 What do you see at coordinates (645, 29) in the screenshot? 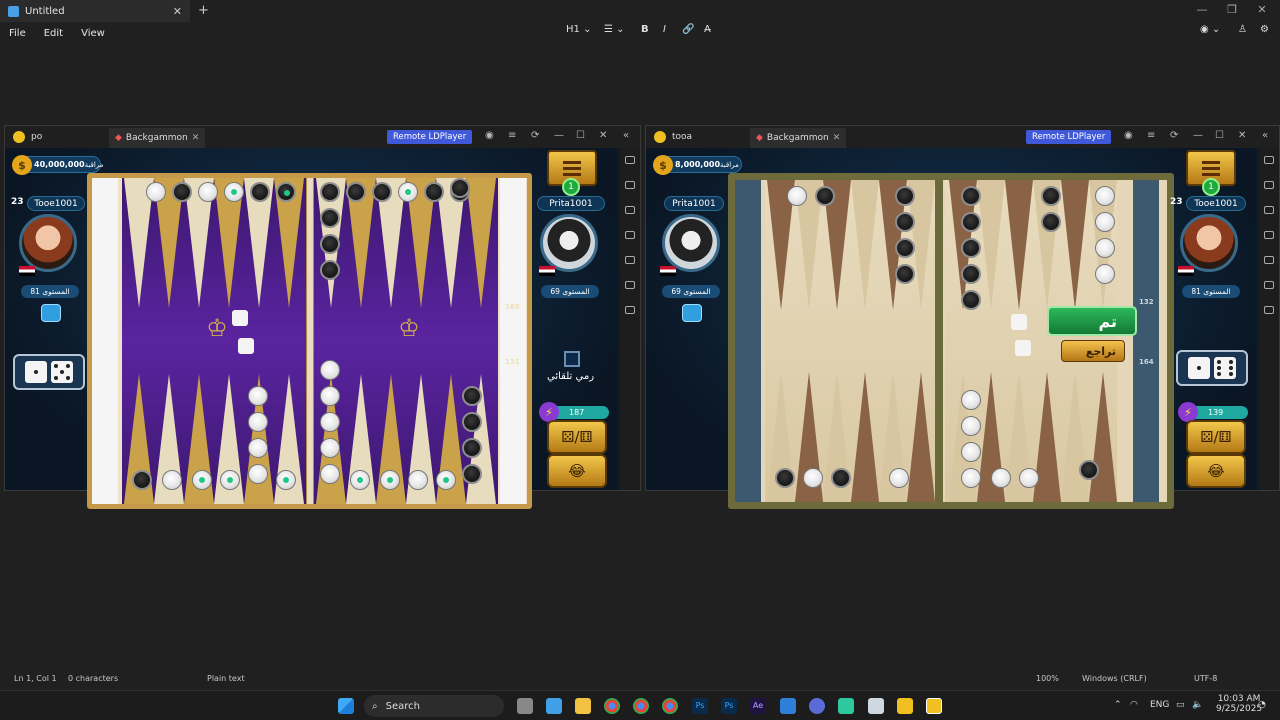
I see `bold-button: B` at bounding box center [645, 29].